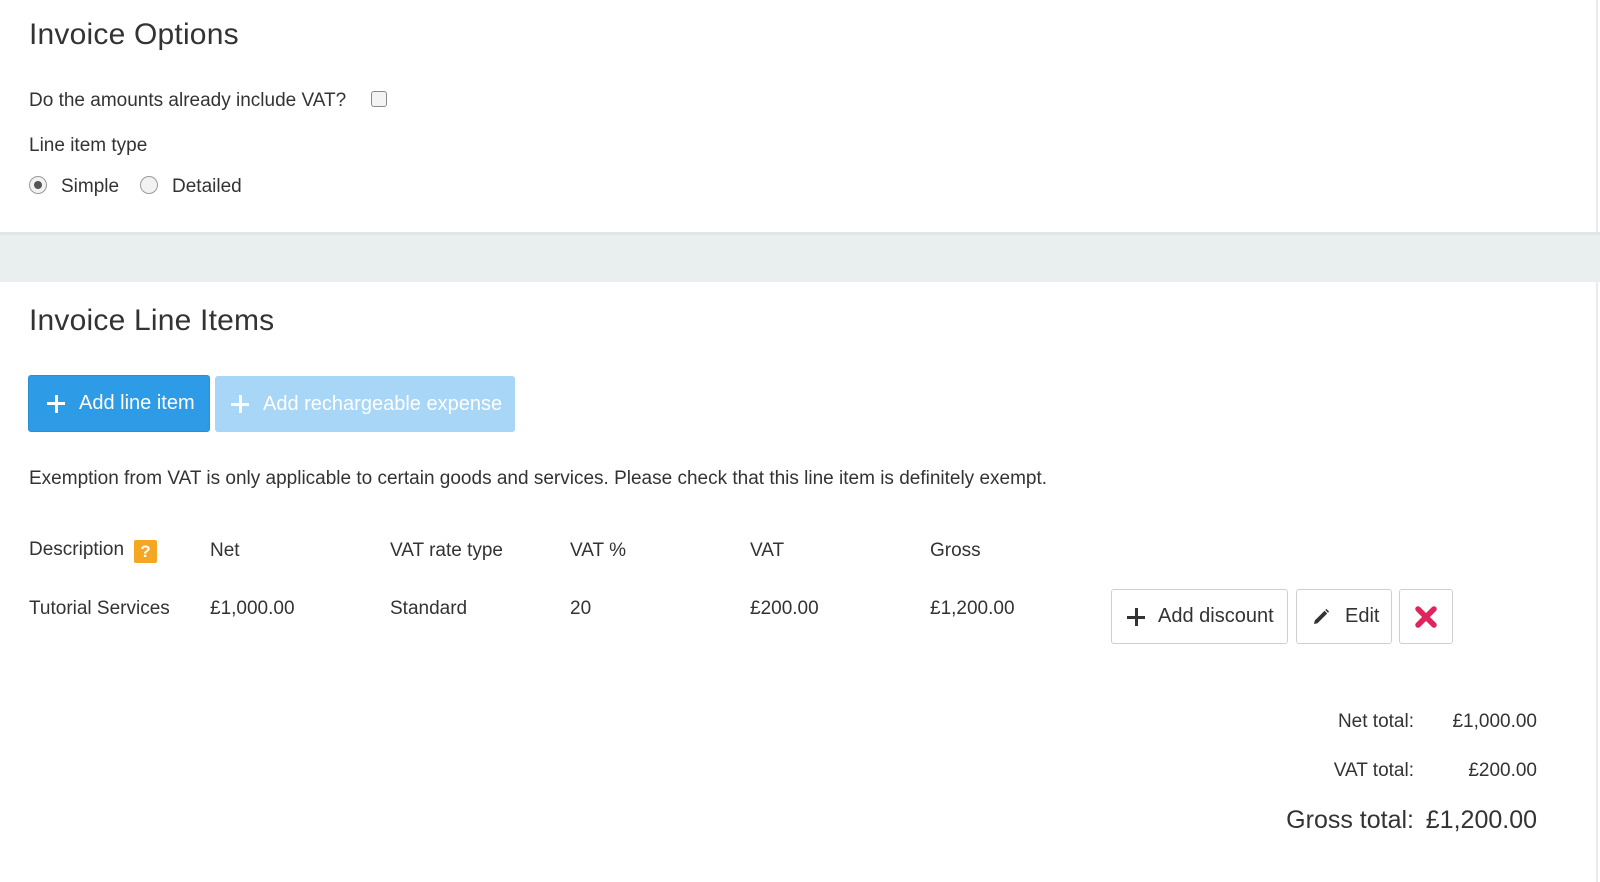 The height and width of the screenshot is (882, 1600). I want to click on vat-total-value: £200.00, so click(1502, 770).